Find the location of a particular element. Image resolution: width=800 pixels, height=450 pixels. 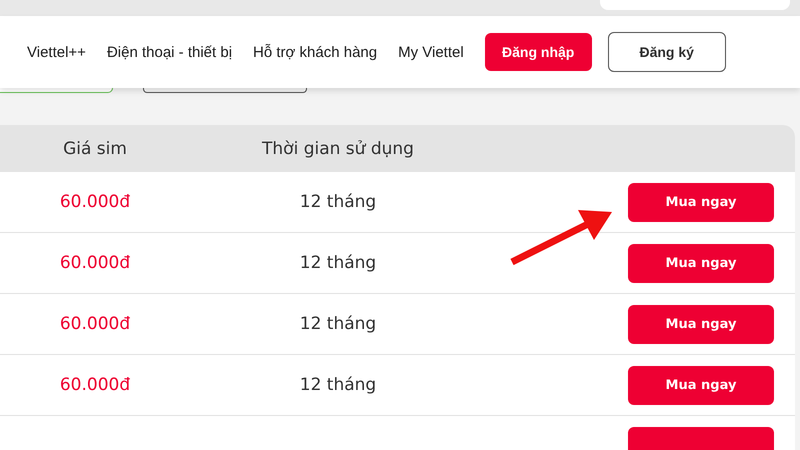

nav-link: My Viettel is located at coordinates (431, 52).